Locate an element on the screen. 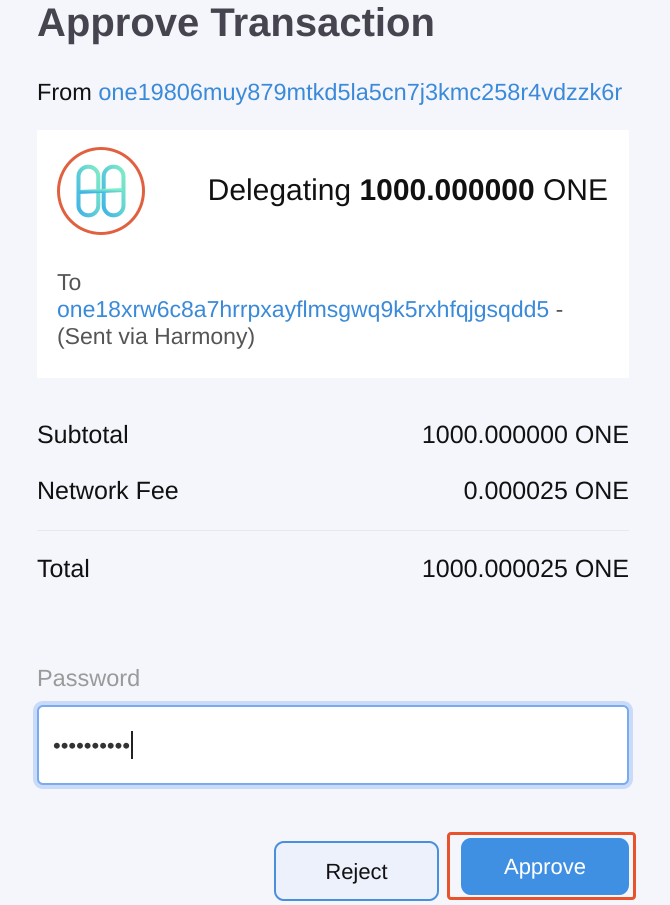 The height and width of the screenshot is (905, 670). amount-label: Total is located at coordinates (63, 570).